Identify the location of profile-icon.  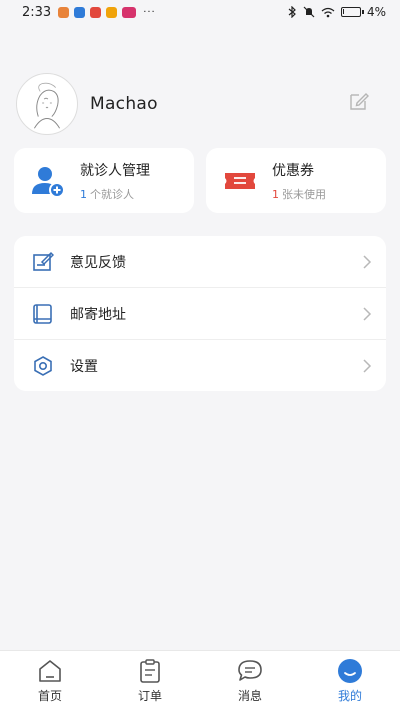
(350, 671).